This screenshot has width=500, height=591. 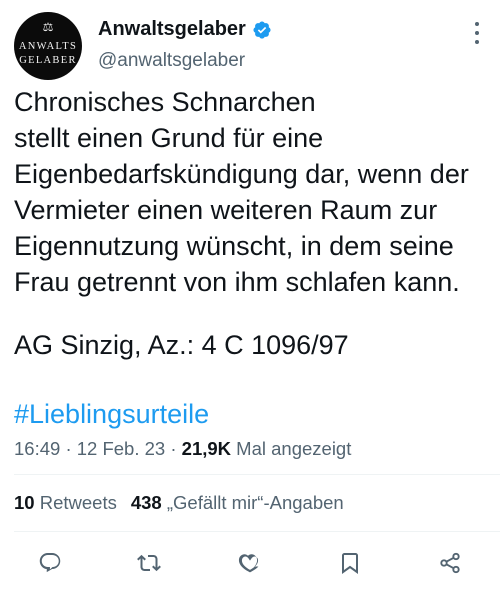 What do you see at coordinates (181, 345) in the screenshot?
I see `tweet-citation: AG Sinzig, Az.: 4 C 1096/97` at bounding box center [181, 345].